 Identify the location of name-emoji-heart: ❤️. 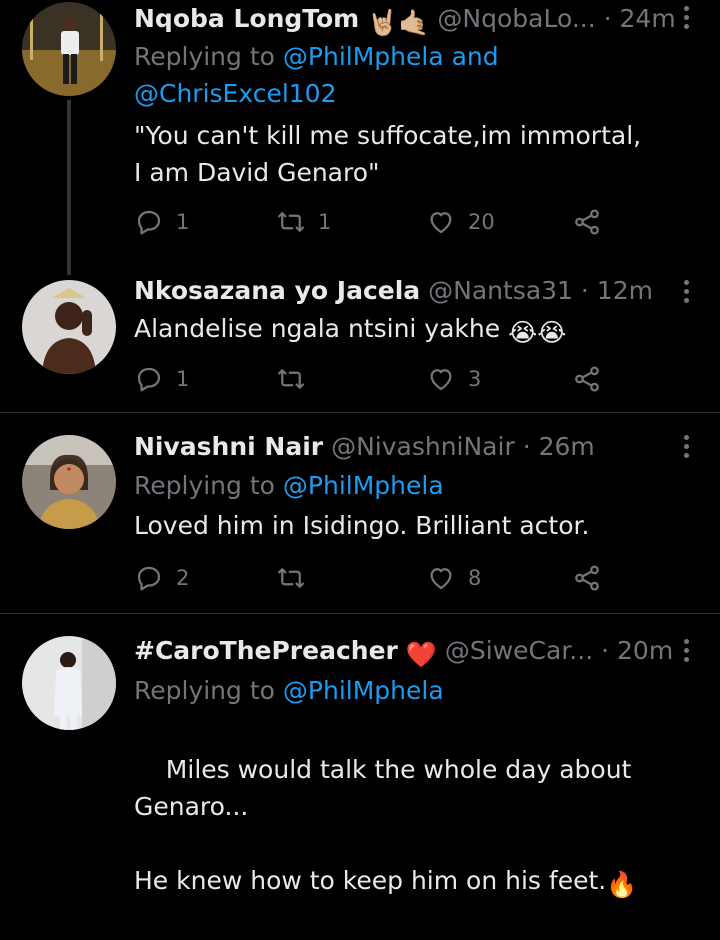
(421, 654).